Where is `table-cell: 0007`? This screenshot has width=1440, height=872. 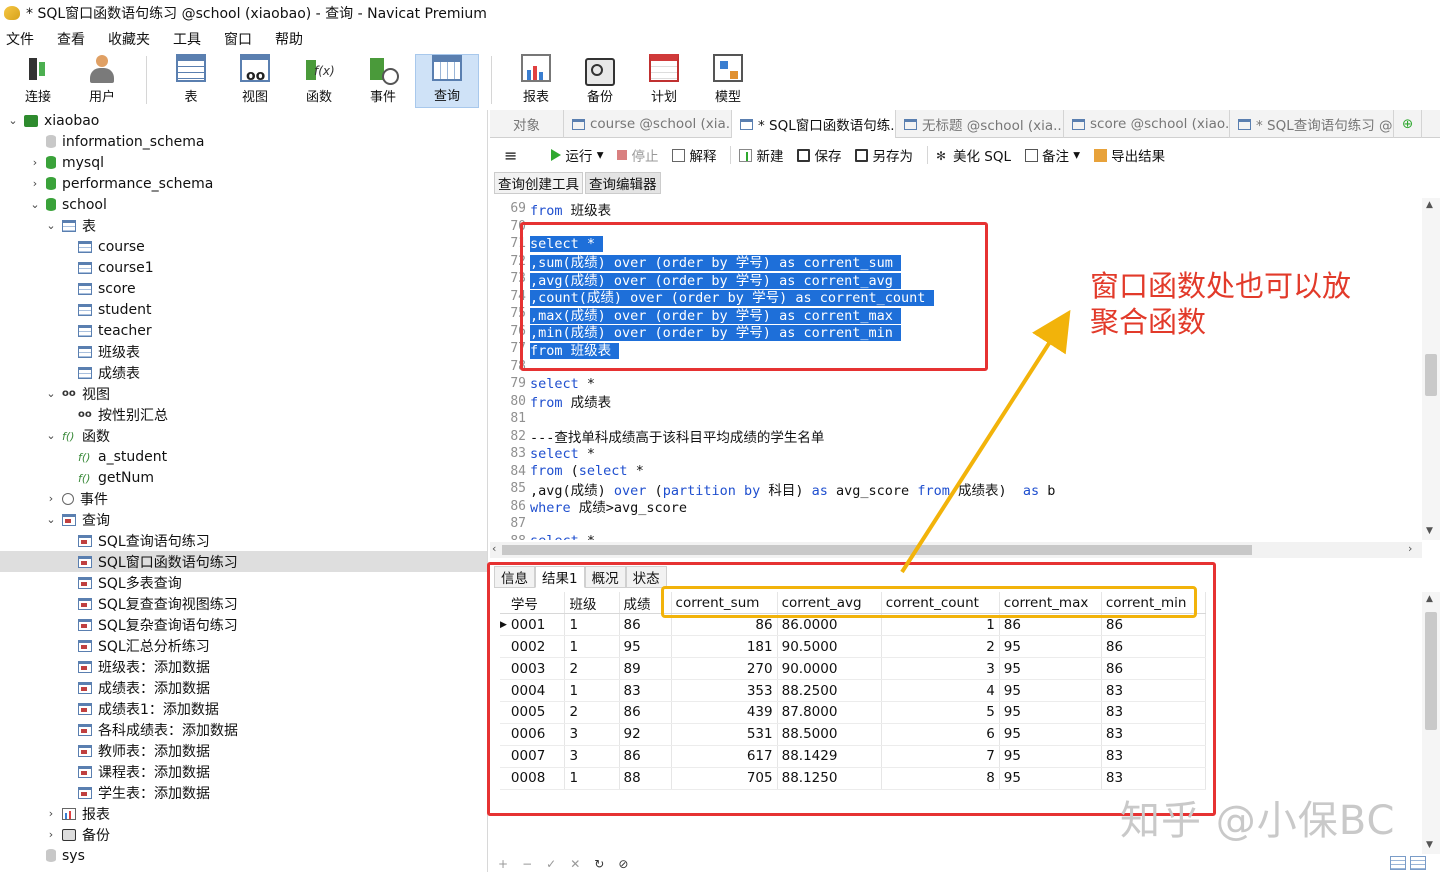 table-cell: 0007 is located at coordinates (536, 756).